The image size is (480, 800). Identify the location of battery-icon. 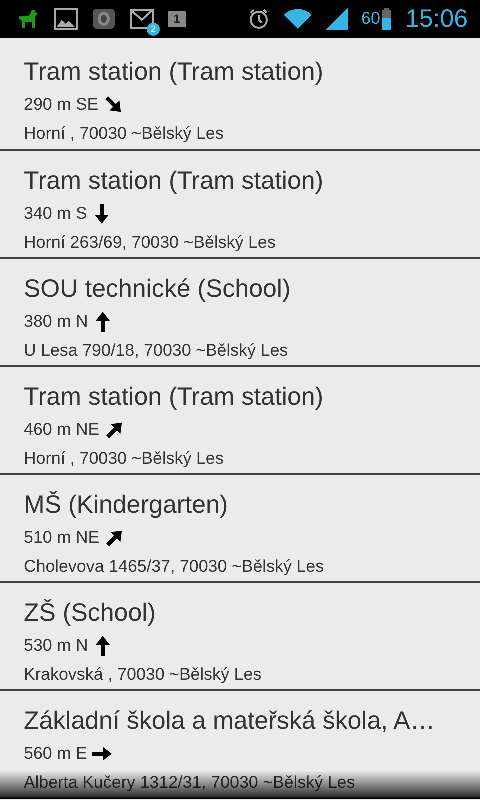
(387, 19).